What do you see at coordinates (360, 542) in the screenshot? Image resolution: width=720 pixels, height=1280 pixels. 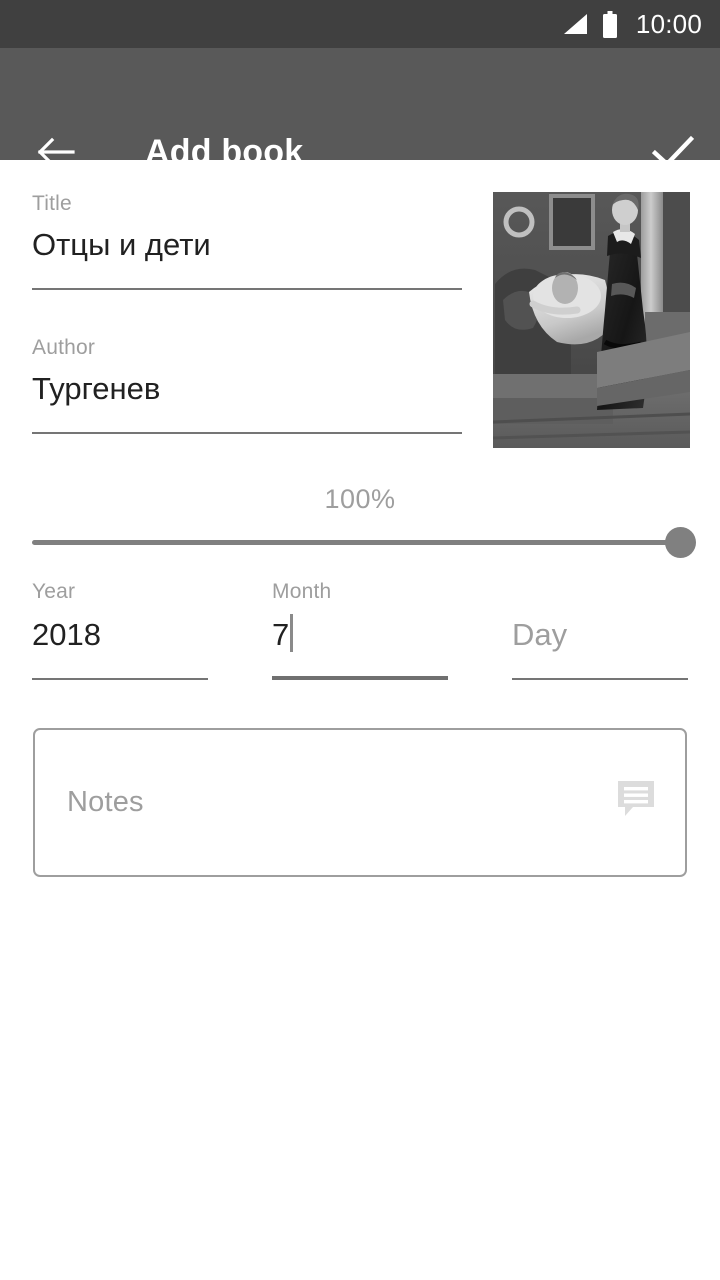 I see `progress-slider-track` at bounding box center [360, 542].